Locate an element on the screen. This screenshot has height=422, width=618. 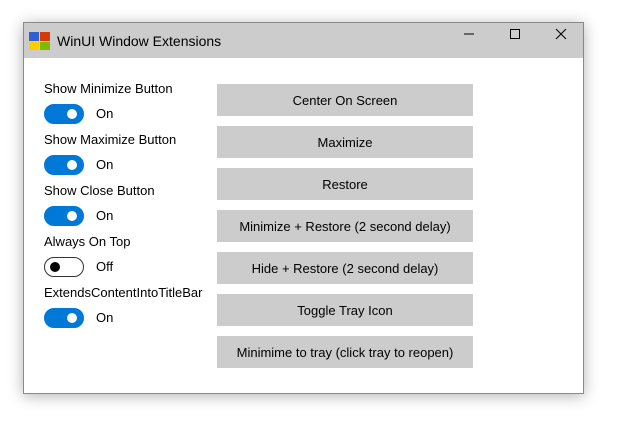
show-maximize-state: On is located at coordinates (105, 164).